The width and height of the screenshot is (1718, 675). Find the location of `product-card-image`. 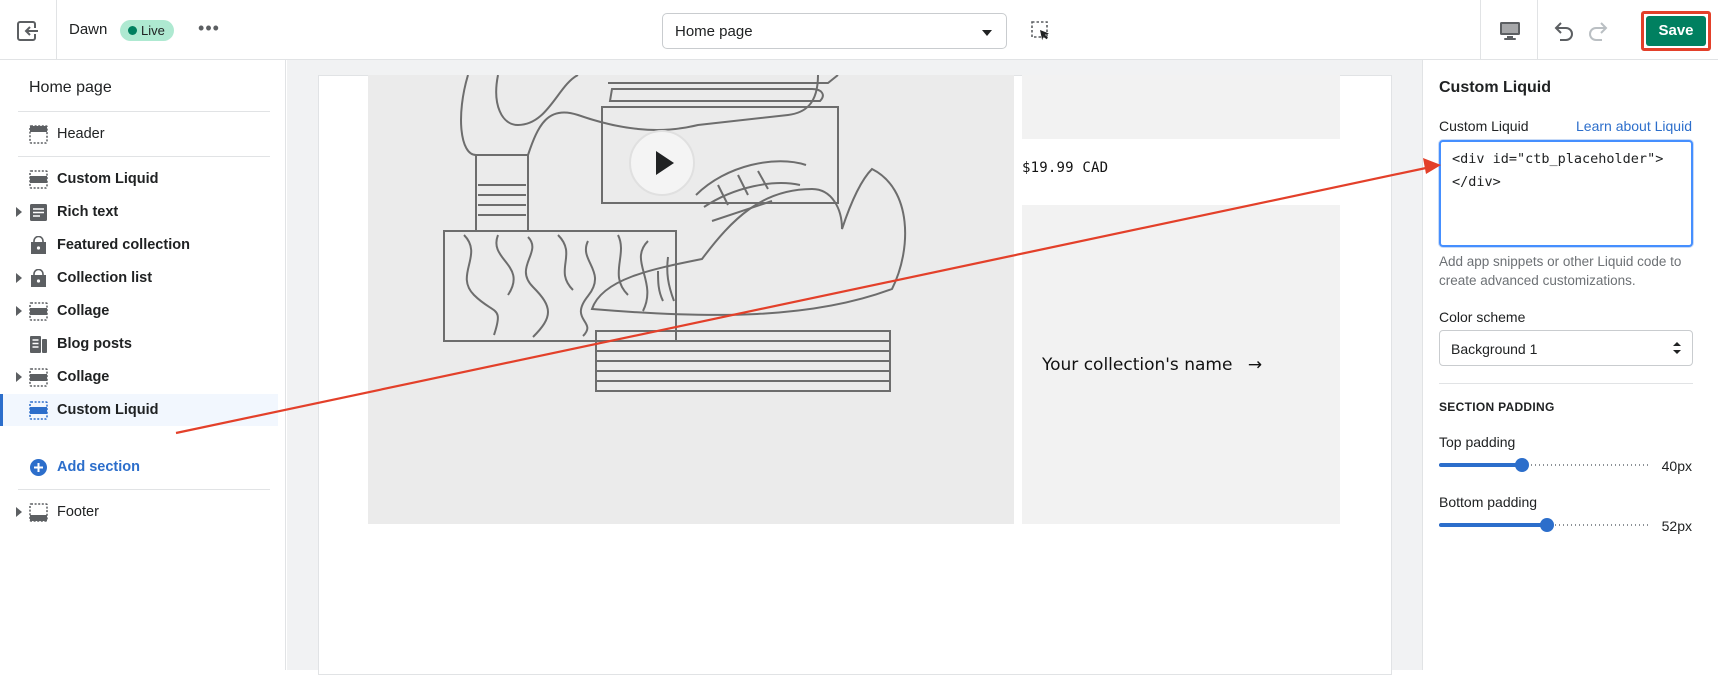

product-card-image is located at coordinates (1181, 107).